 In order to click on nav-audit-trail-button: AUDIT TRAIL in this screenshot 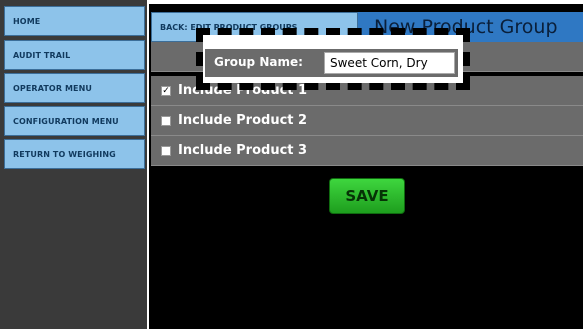, I will do `click(74, 55)`.